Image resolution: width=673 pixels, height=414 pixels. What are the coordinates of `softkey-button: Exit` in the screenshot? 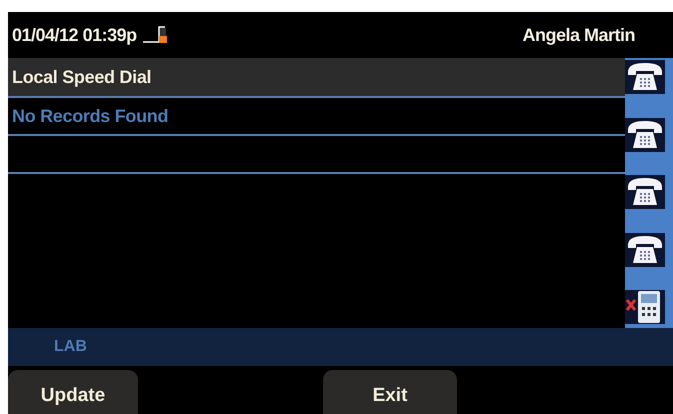 It's located at (390, 392).